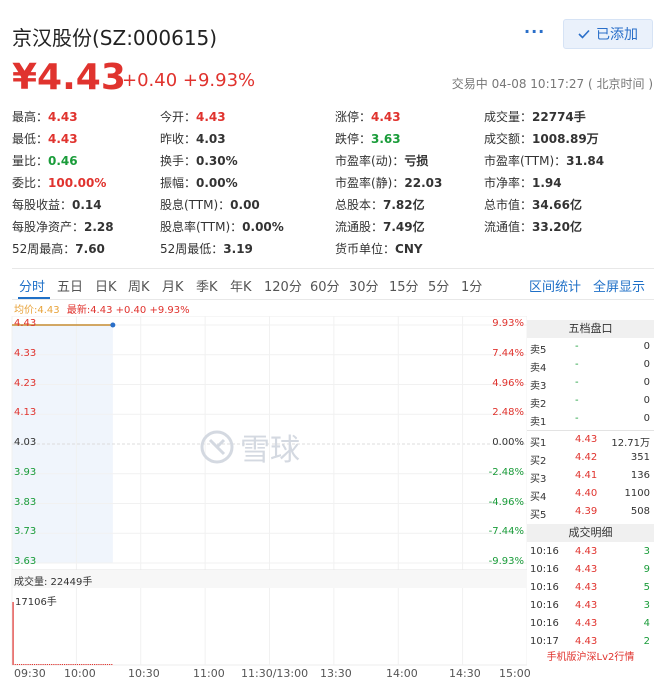  I want to click on stat-item: 总股本：7.82亿, so click(380, 204).